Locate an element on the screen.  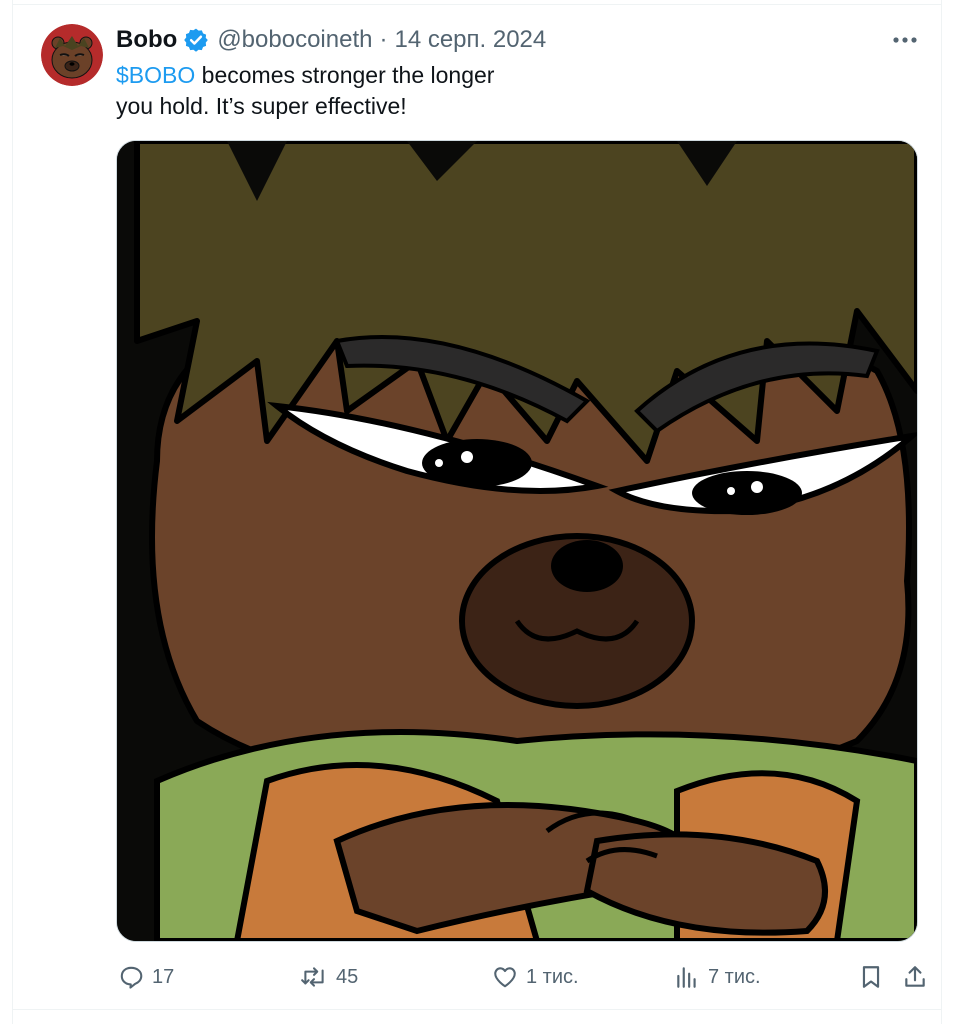
cashtag-link: $BOBO is located at coordinates (155, 75).